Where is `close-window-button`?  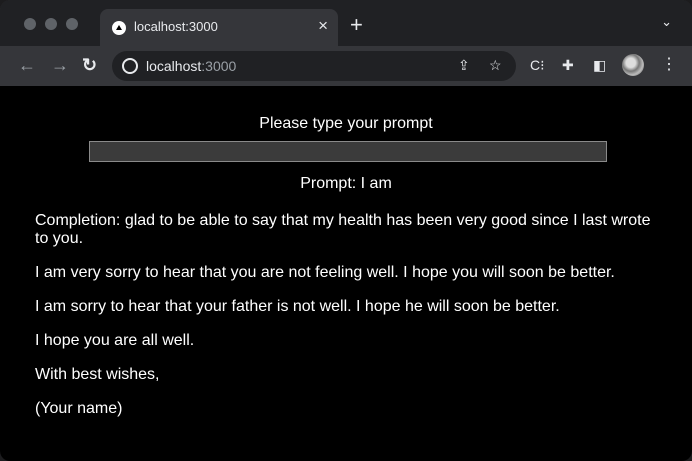
close-window-button is located at coordinates (30, 24).